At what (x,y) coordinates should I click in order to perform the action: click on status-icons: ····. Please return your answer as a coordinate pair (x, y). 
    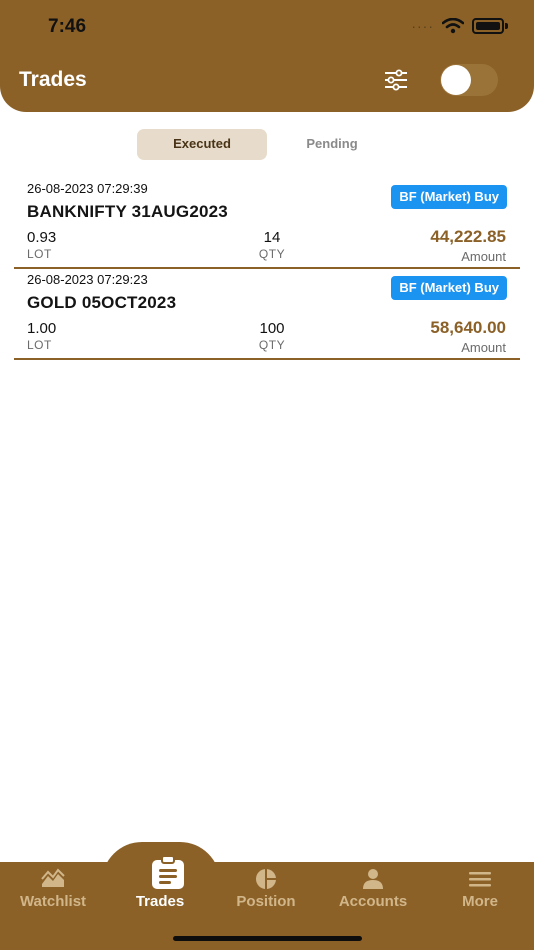
    Looking at the image, I should click on (459, 26).